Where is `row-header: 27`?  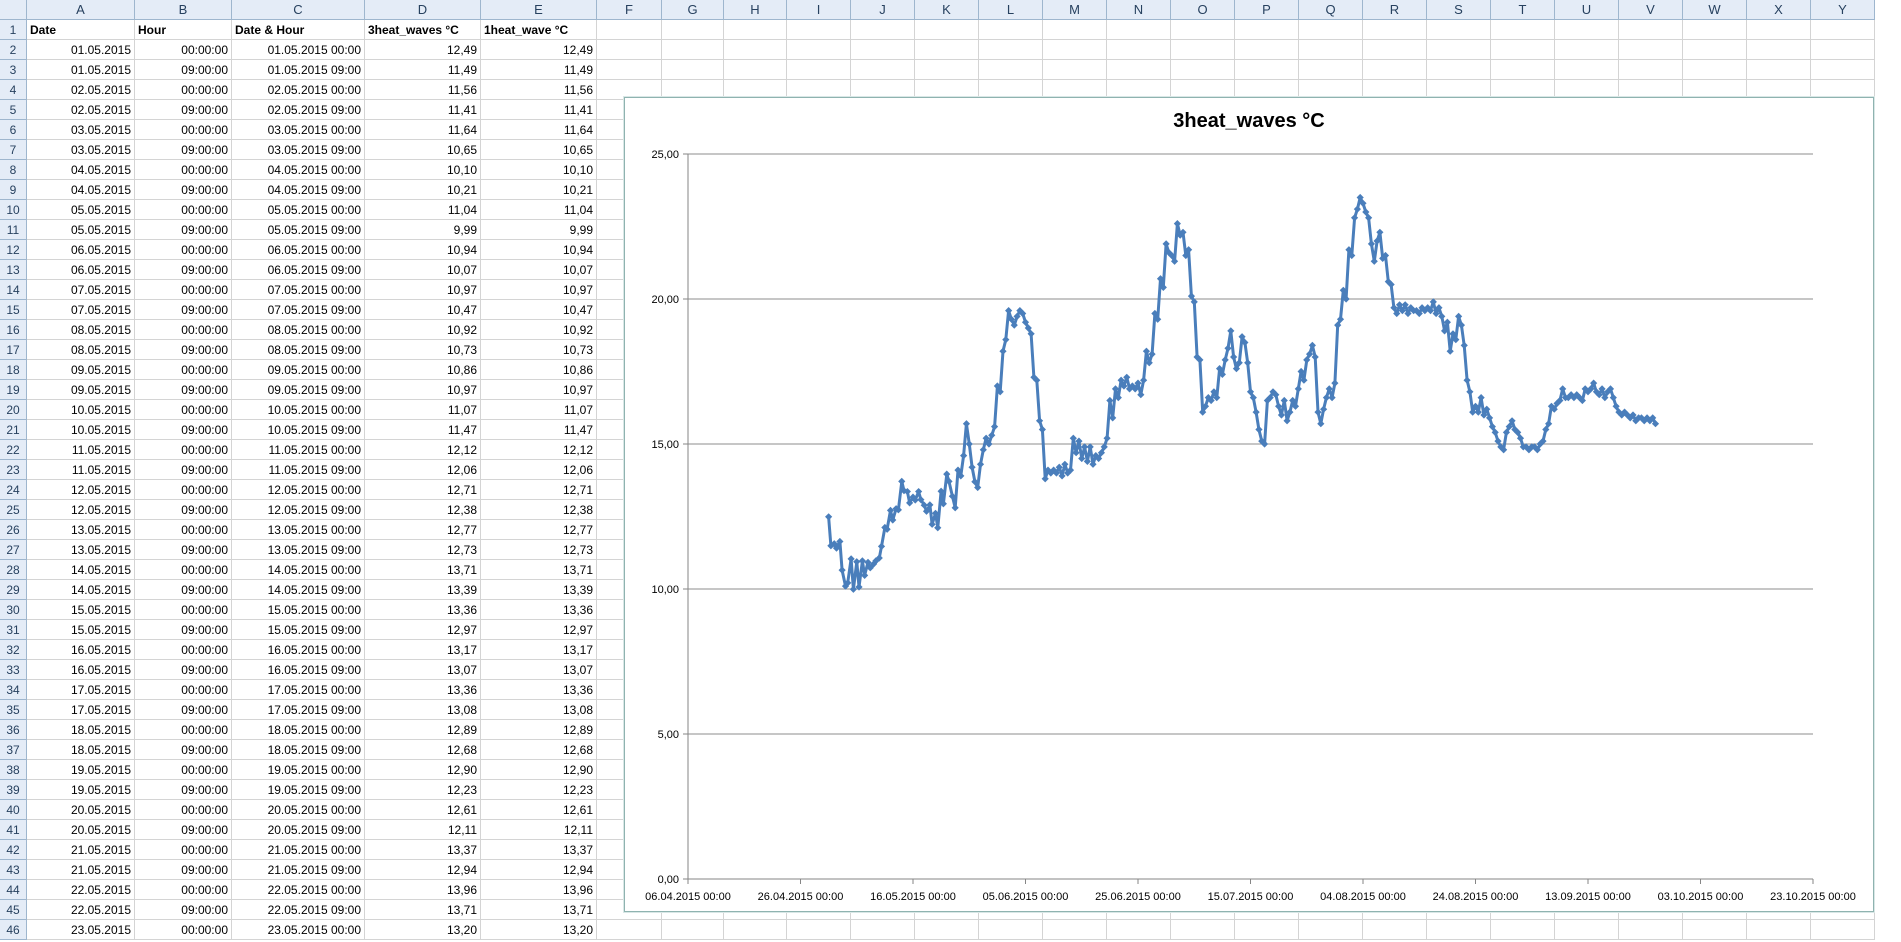
row-header: 27 is located at coordinates (13, 550).